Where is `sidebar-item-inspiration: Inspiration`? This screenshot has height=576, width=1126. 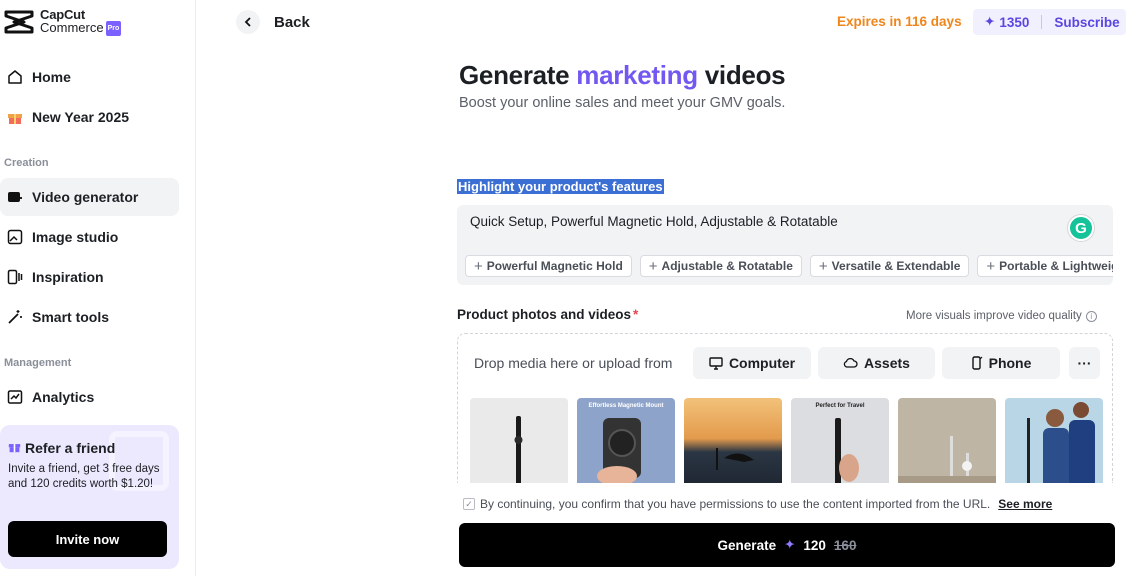
sidebar-item-inspiration: Inspiration is located at coordinates (89, 277).